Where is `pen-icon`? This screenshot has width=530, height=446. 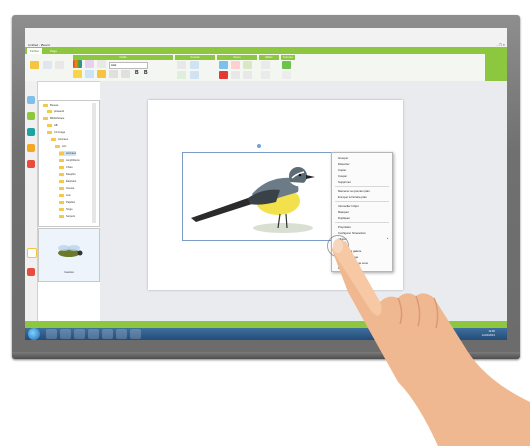
pen-icon is located at coordinates (77, 74).